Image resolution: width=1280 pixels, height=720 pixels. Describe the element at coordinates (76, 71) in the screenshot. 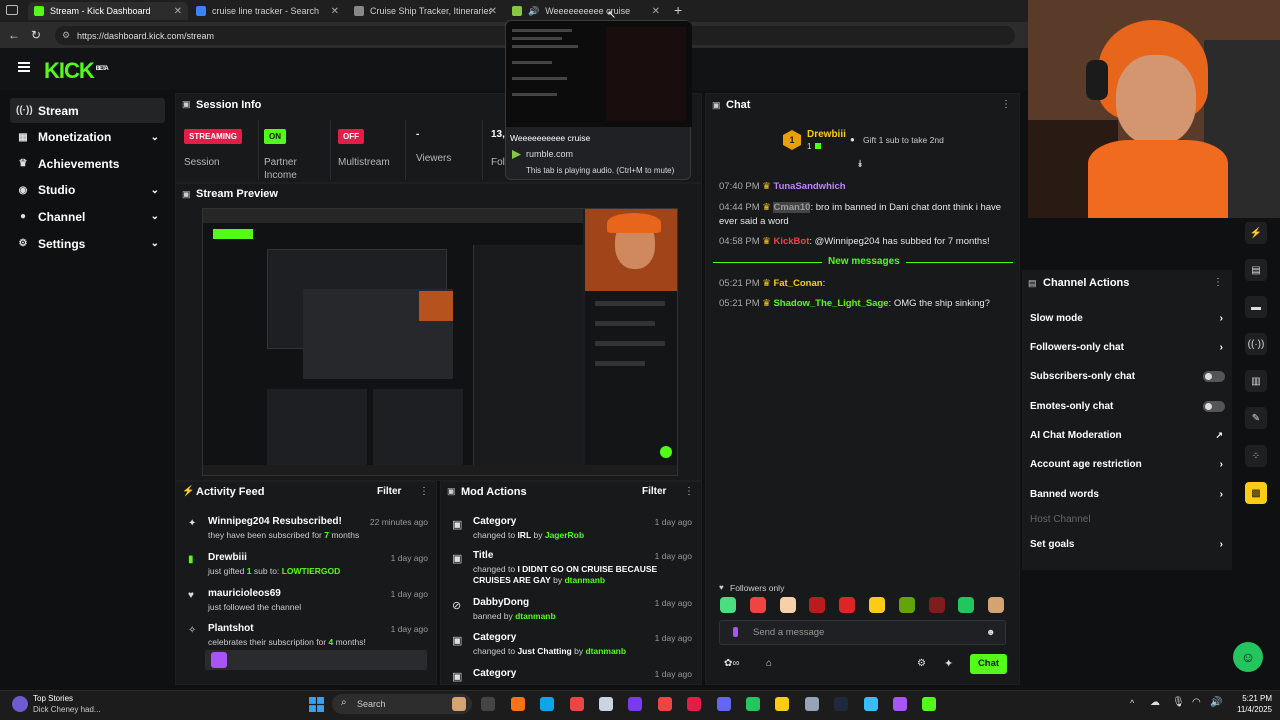

I see `kick-logo: KICK BETA` at that location.